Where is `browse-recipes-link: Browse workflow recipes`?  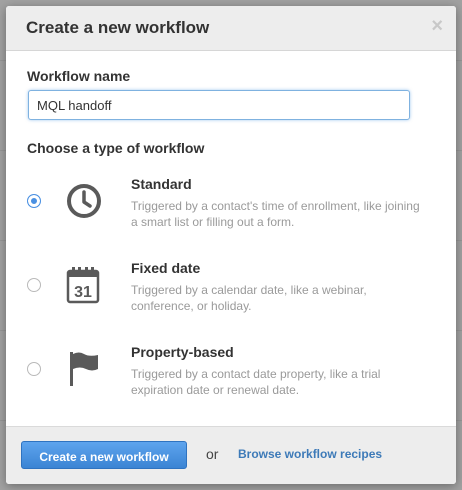 browse-recipes-link: Browse workflow recipes is located at coordinates (310, 454).